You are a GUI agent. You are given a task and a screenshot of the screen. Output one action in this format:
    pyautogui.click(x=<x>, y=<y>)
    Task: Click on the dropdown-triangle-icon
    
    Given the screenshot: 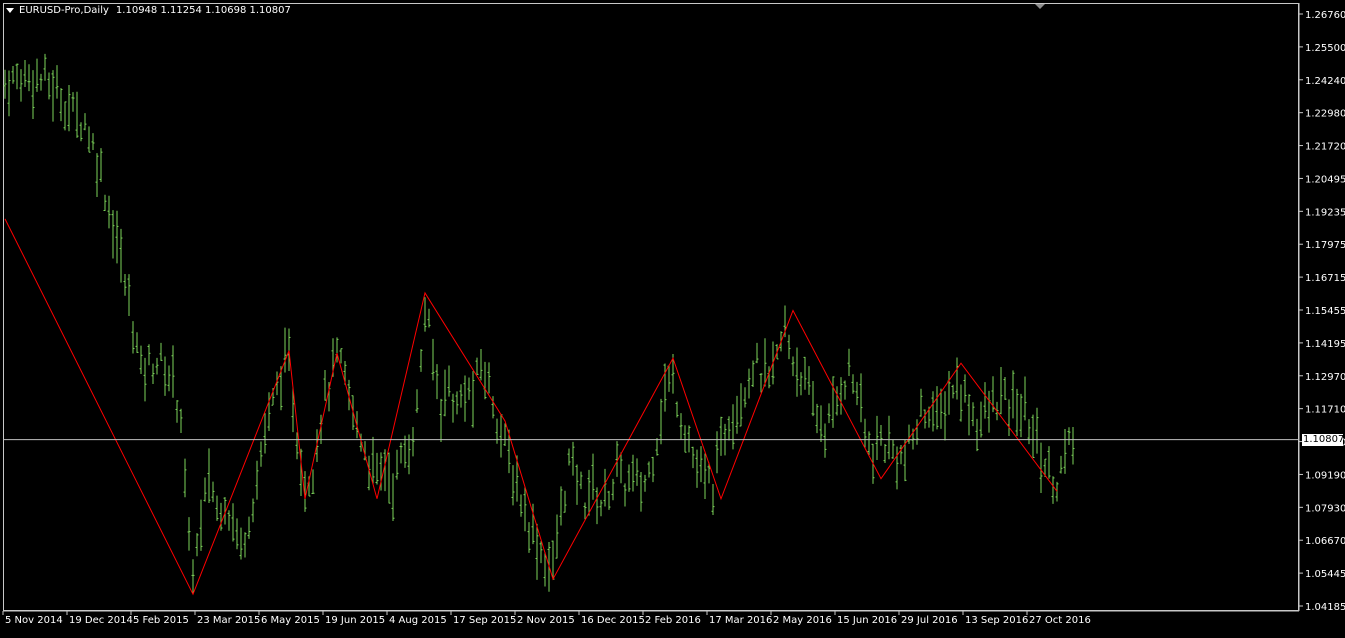 What is the action you would take?
    pyautogui.click(x=10, y=10)
    